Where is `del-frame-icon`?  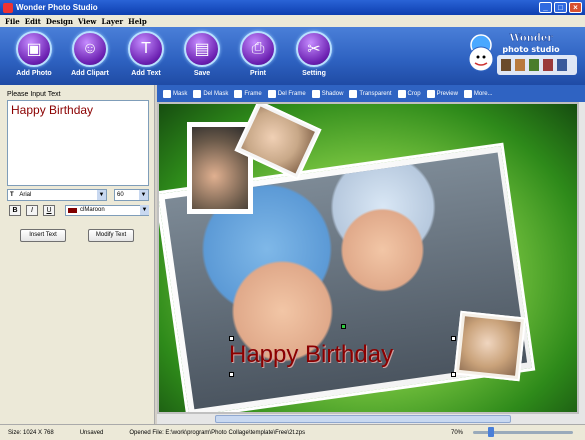 del-frame-icon is located at coordinates (271, 93).